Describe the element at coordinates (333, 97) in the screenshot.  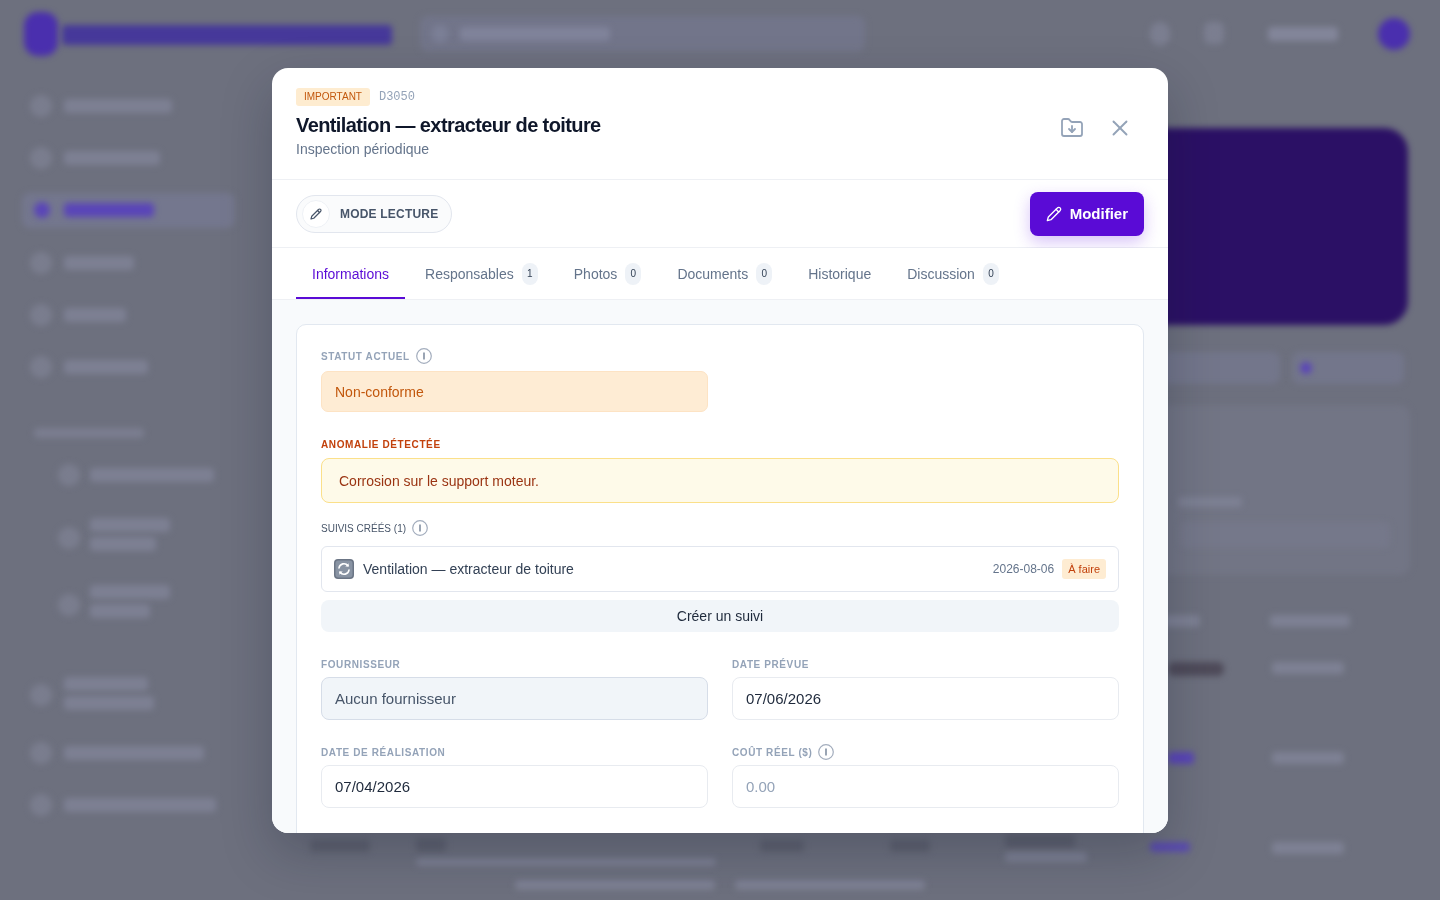
I see `priority-badge: IMPORTANT` at that location.